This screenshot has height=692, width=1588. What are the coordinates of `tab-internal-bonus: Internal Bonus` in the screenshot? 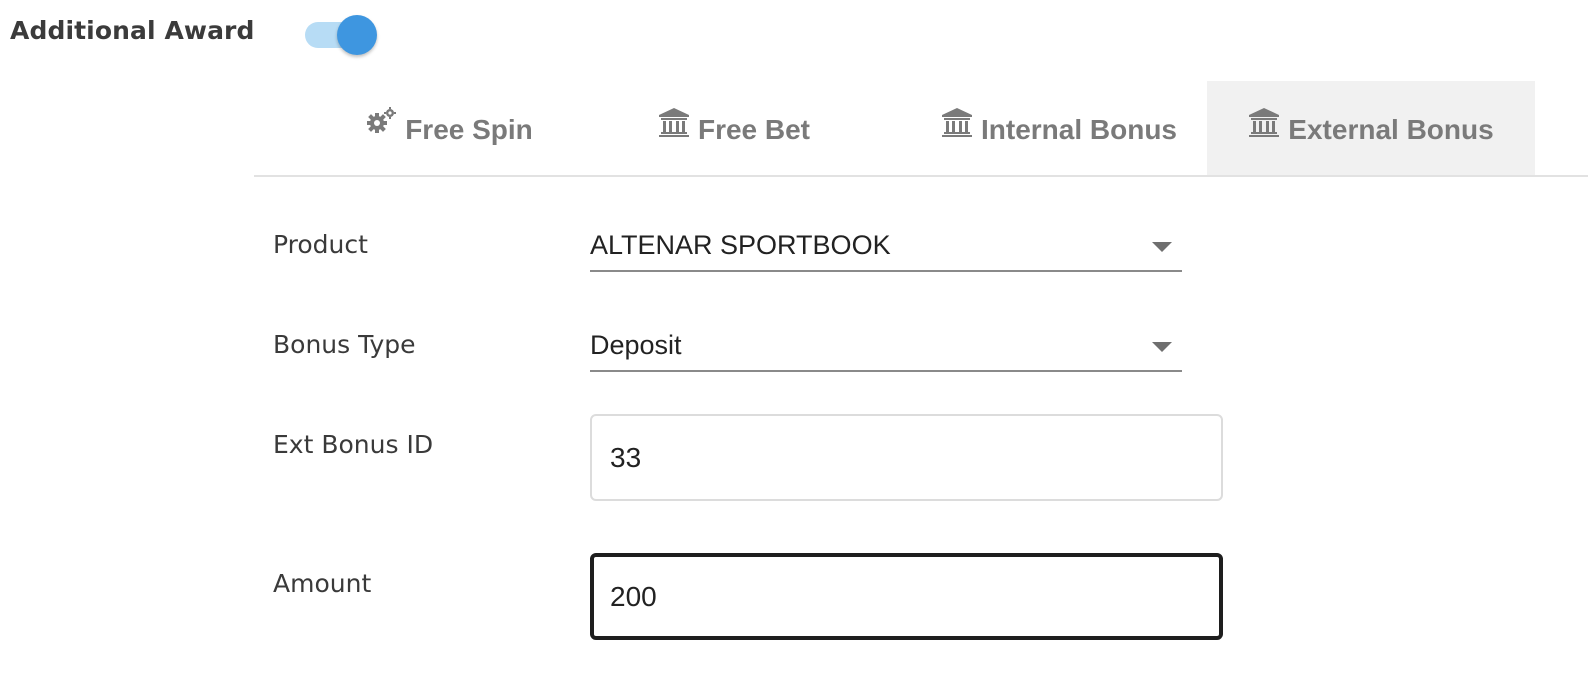 It's located at (1059, 128).